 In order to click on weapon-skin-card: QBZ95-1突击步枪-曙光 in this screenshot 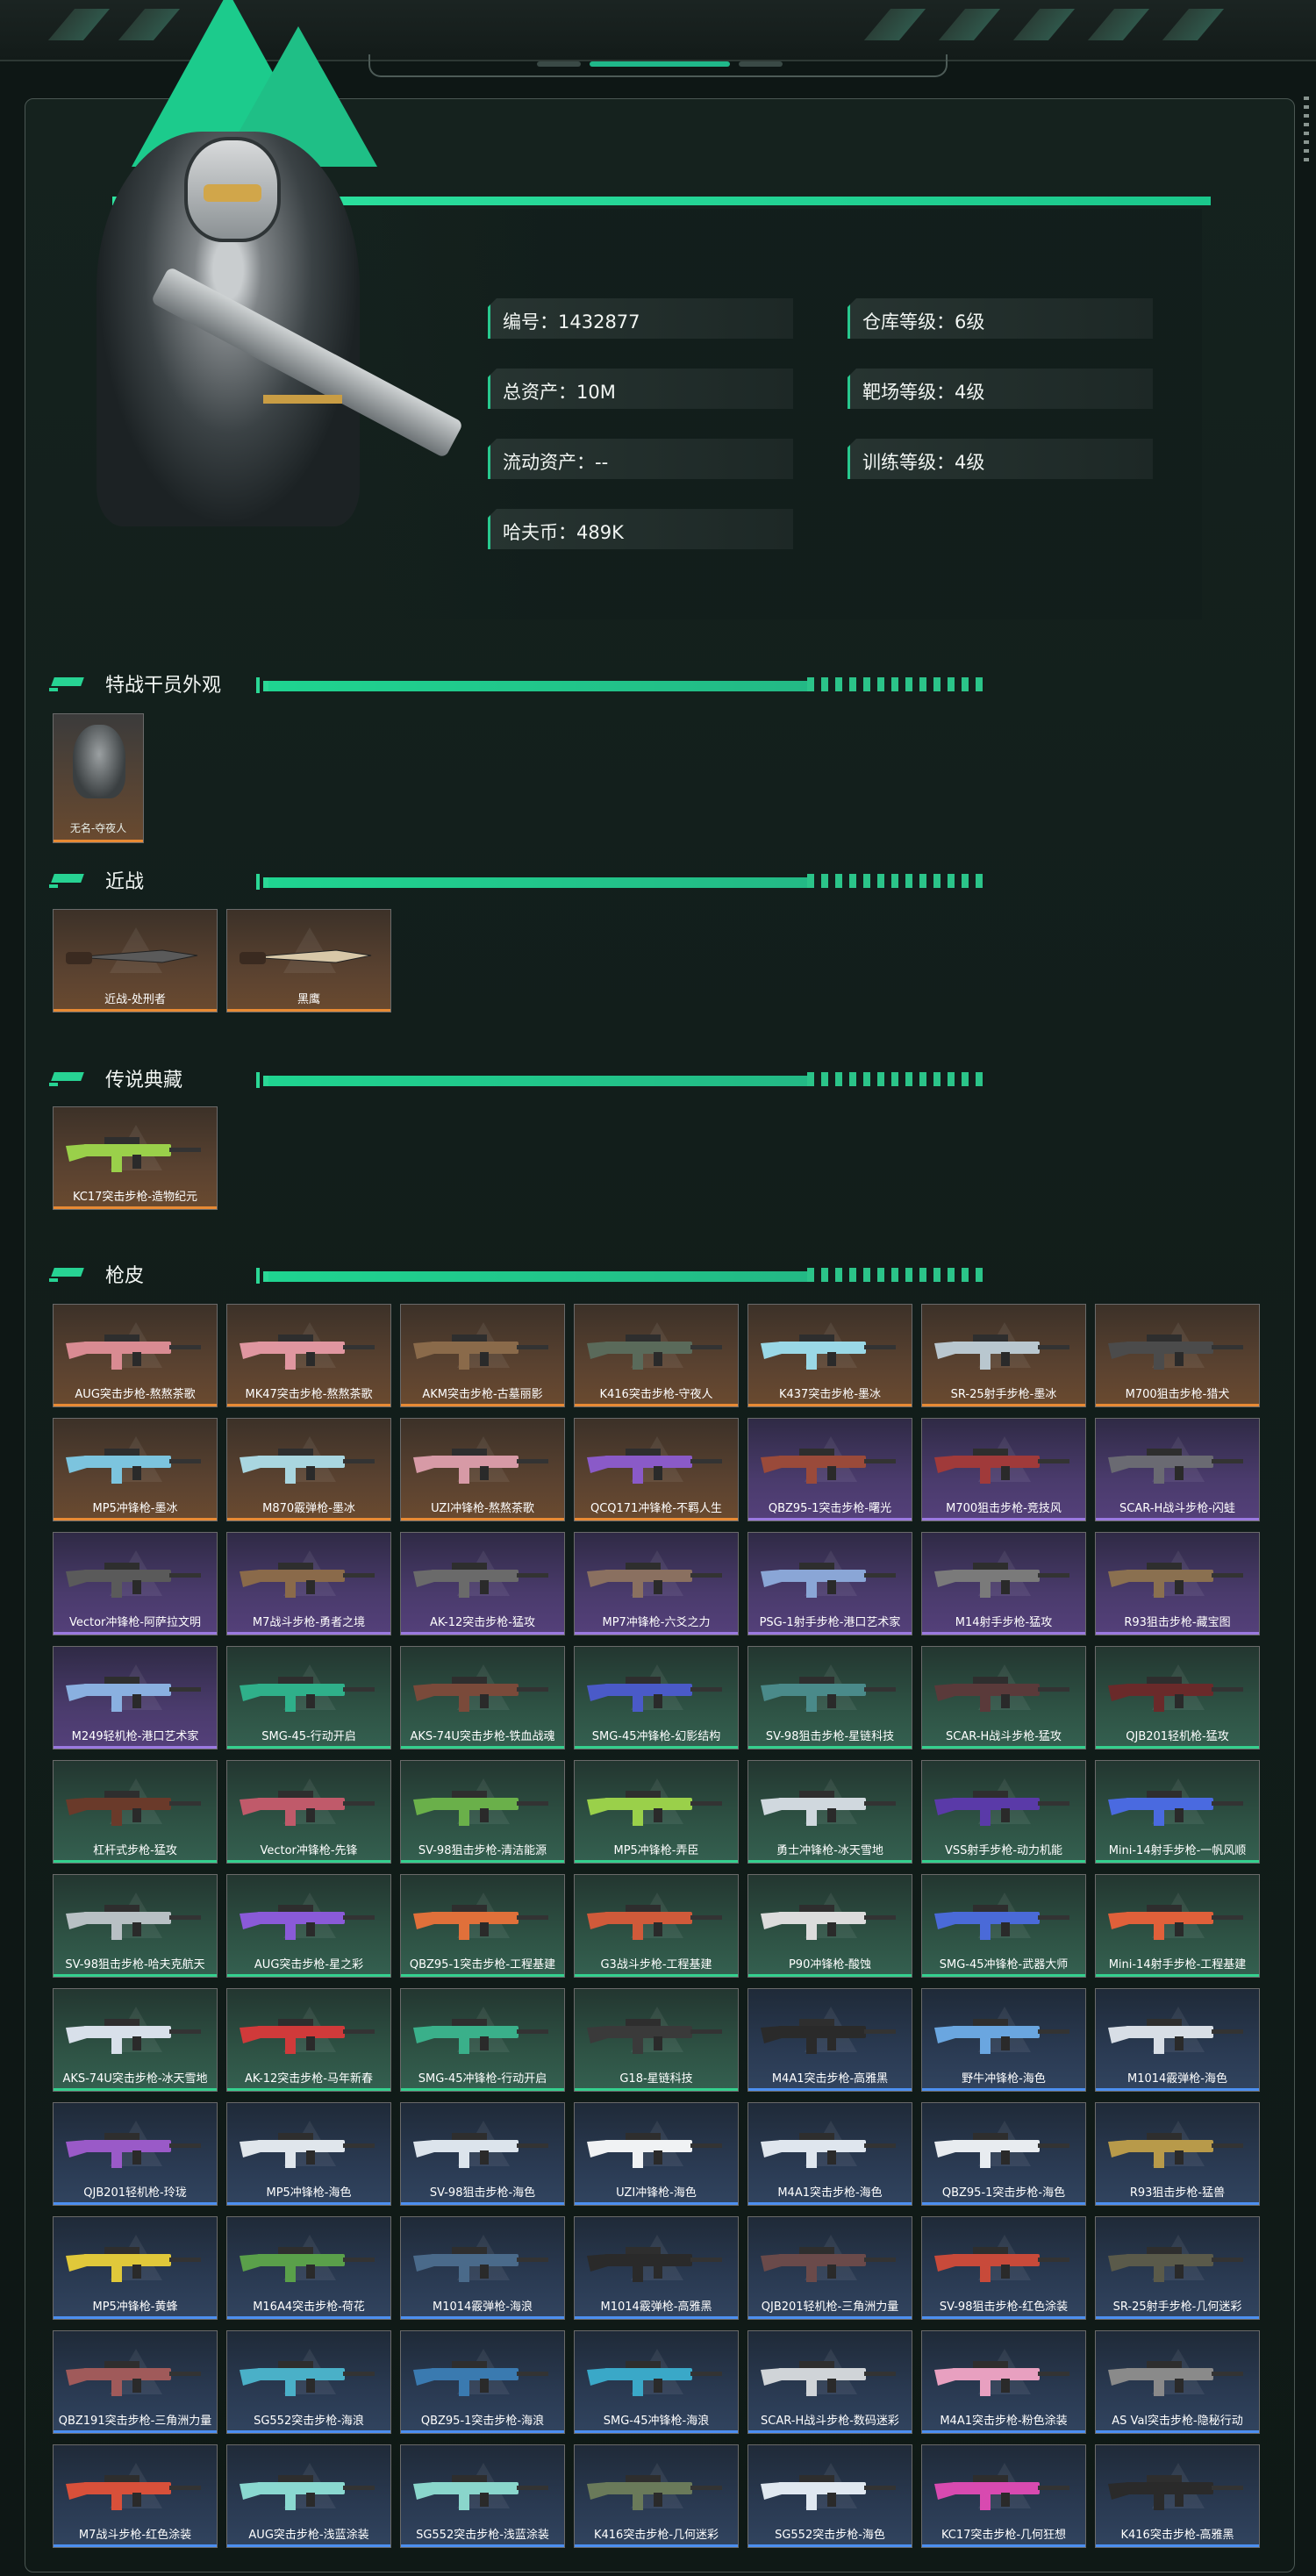, I will do `click(829, 1469)`.